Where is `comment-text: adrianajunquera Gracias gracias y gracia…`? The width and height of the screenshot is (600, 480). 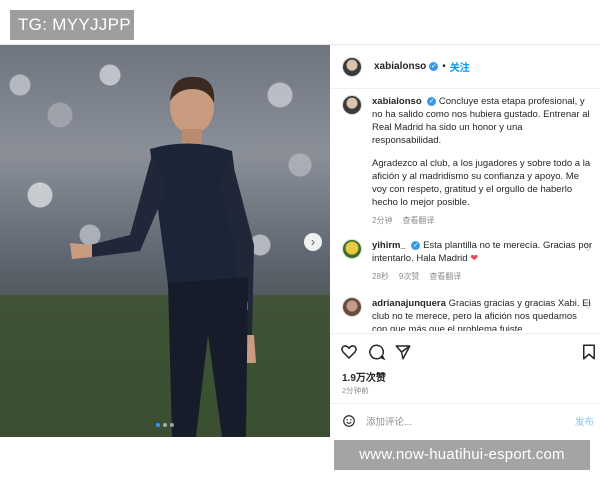 comment-text: adrianajunquera Gracias gracias y gracia… is located at coordinates (483, 314).